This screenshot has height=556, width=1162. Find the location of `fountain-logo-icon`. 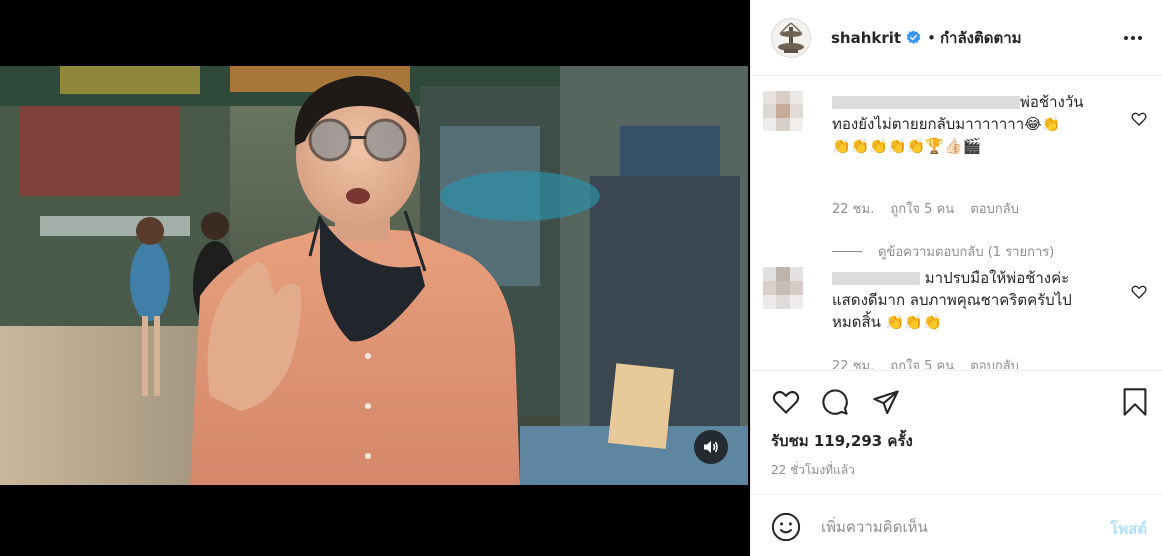

fountain-logo-icon is located at coordinates (791, 37).